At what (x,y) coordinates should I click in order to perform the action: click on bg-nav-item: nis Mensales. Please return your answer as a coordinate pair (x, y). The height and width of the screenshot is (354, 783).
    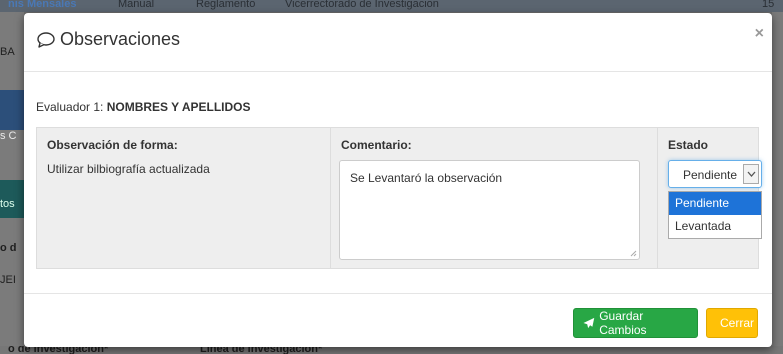
    Looking at the image, I should click on (42, 5).